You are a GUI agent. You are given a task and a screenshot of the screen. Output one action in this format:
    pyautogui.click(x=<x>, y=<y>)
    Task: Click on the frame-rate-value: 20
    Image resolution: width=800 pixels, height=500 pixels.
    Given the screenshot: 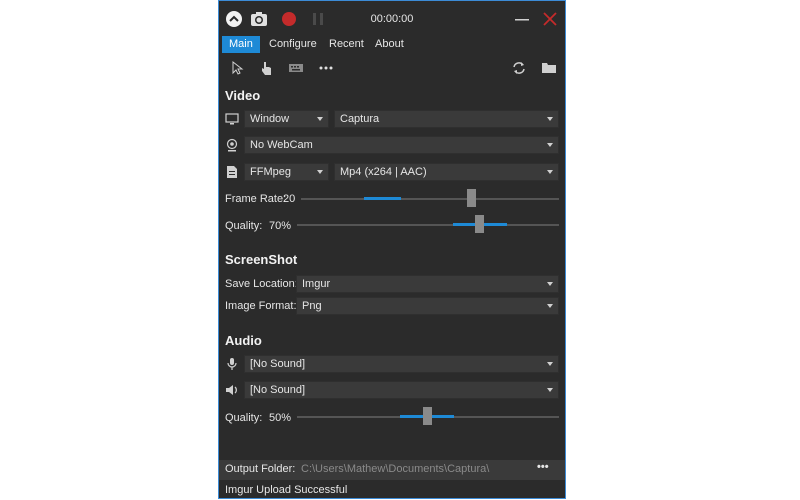 What is the action you would take?
    pyautogui.click(x=289, y=199)
    